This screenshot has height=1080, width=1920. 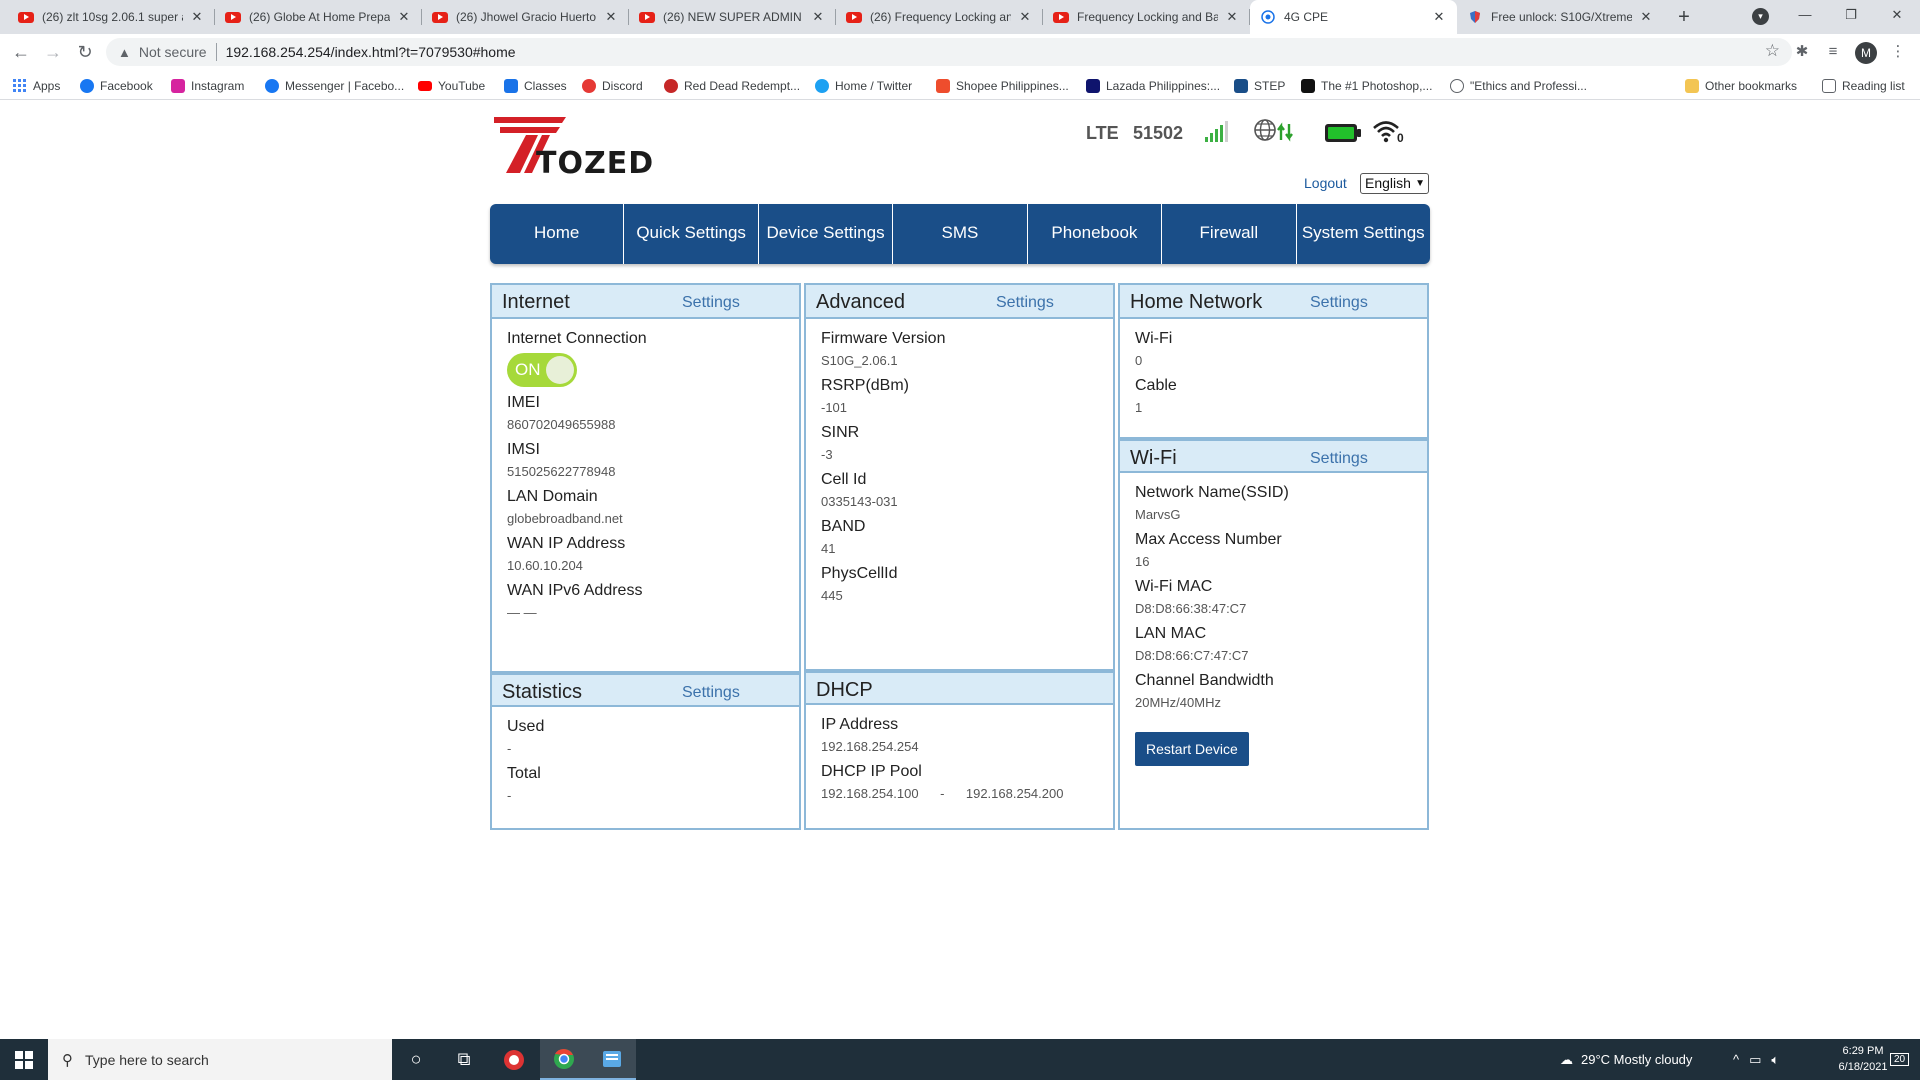 What do you see at coordinates (595, 163) in the screenshot?
I see `brand-name: TOZED` at bounding box center [595, 163].